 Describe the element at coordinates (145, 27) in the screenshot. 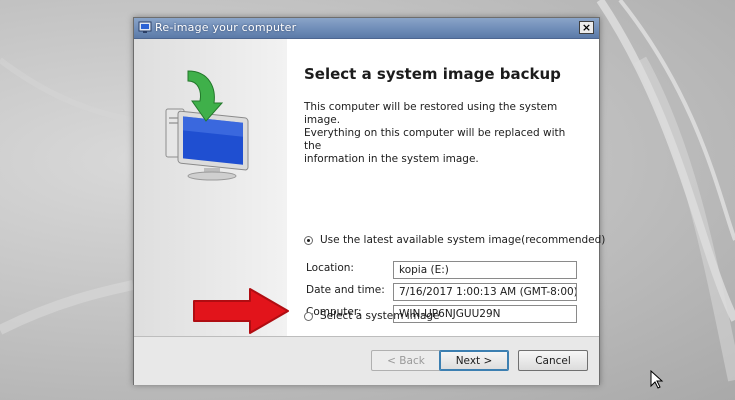

I see `backup-restore-icon` at that location.